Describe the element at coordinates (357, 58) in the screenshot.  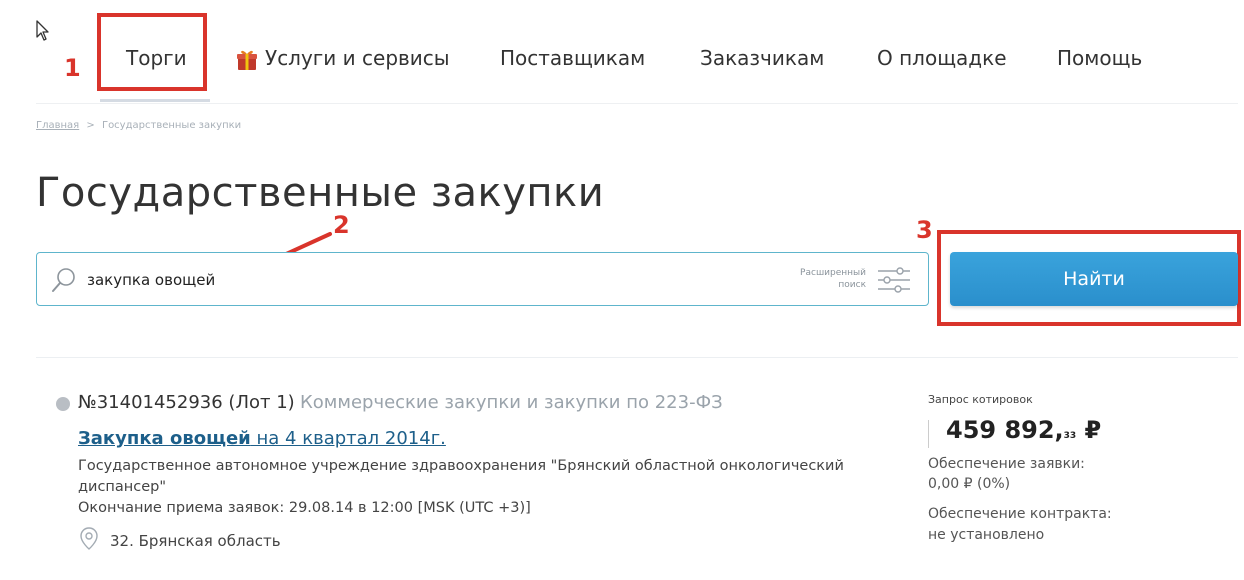
I see `nav-item-services: Услуги и сервисы` at that location.